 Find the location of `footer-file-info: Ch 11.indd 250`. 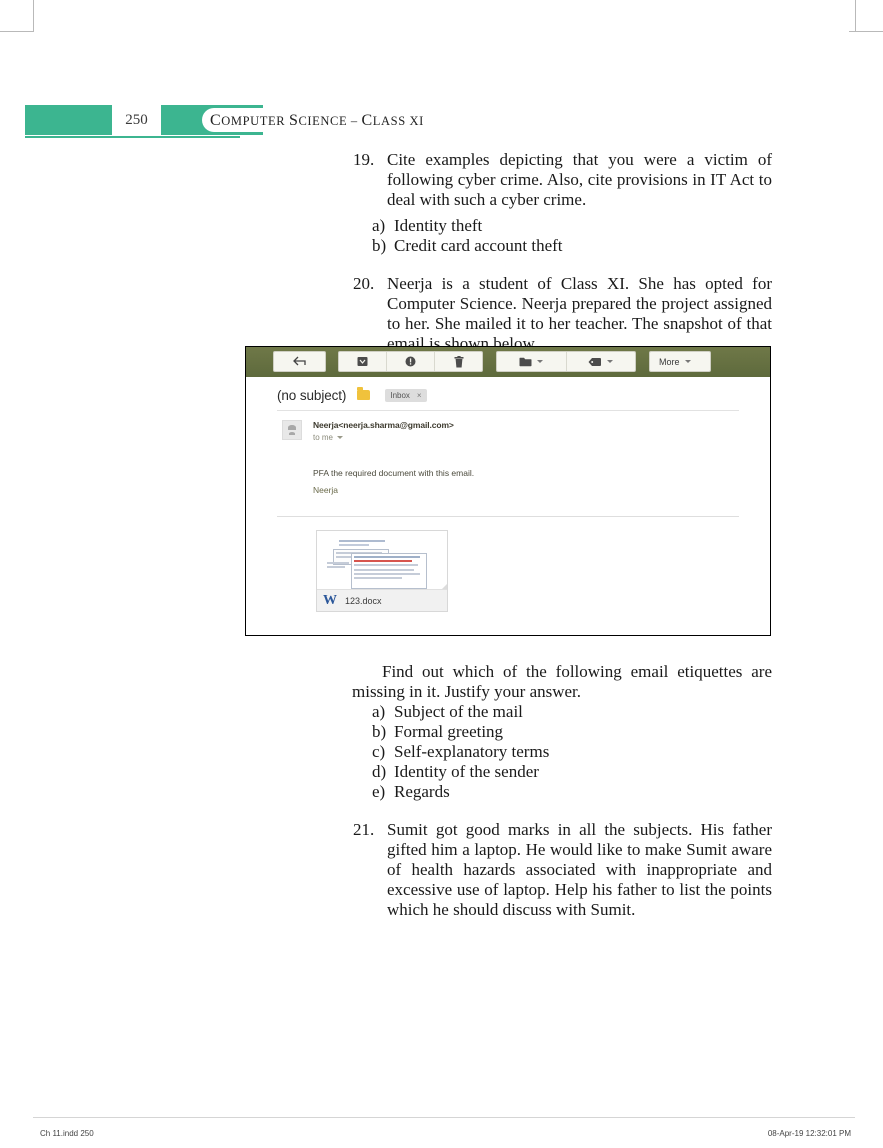

footer-file-info: Ch 11.indd 250 is located at coordinates (67, 1133).